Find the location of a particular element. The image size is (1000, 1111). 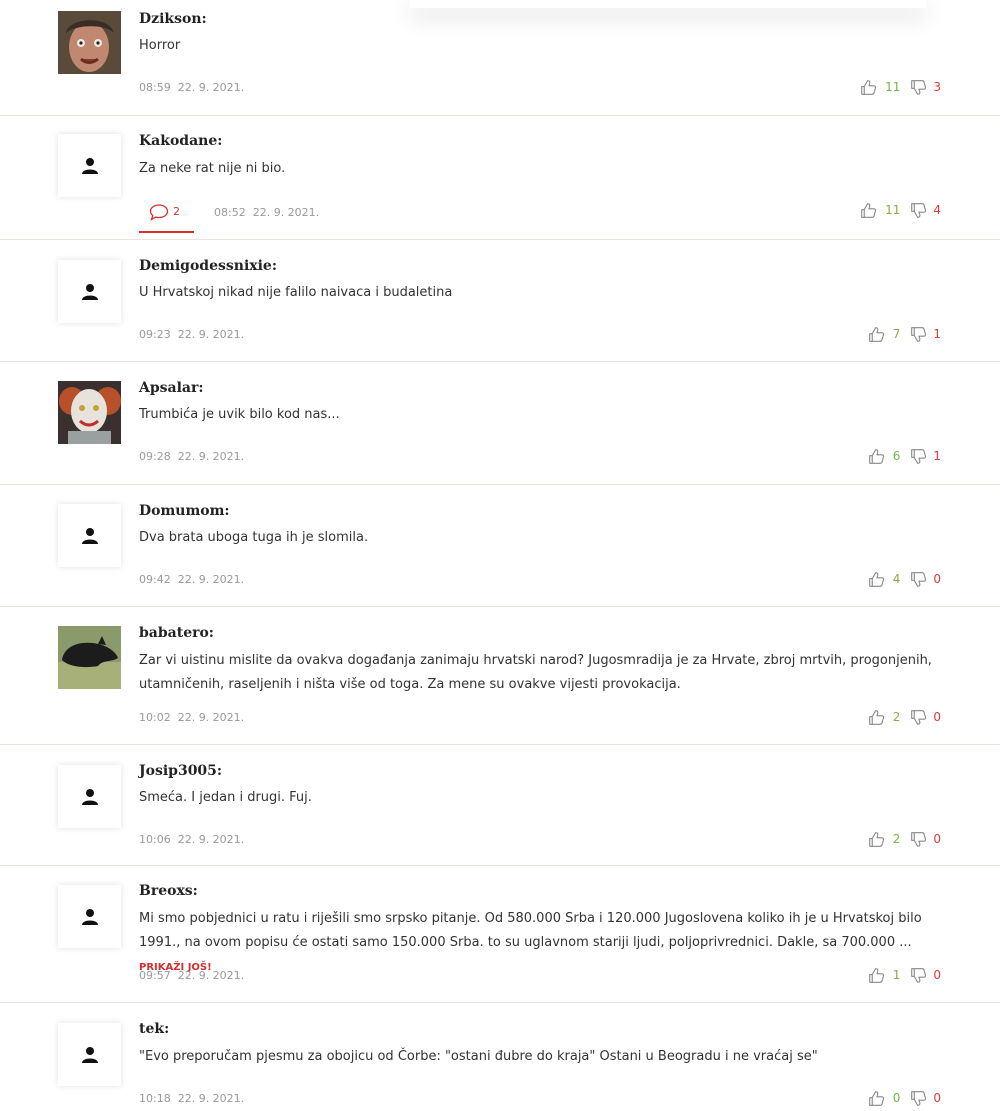

vote-group: 2 0 is located at coordinates (904, 717).